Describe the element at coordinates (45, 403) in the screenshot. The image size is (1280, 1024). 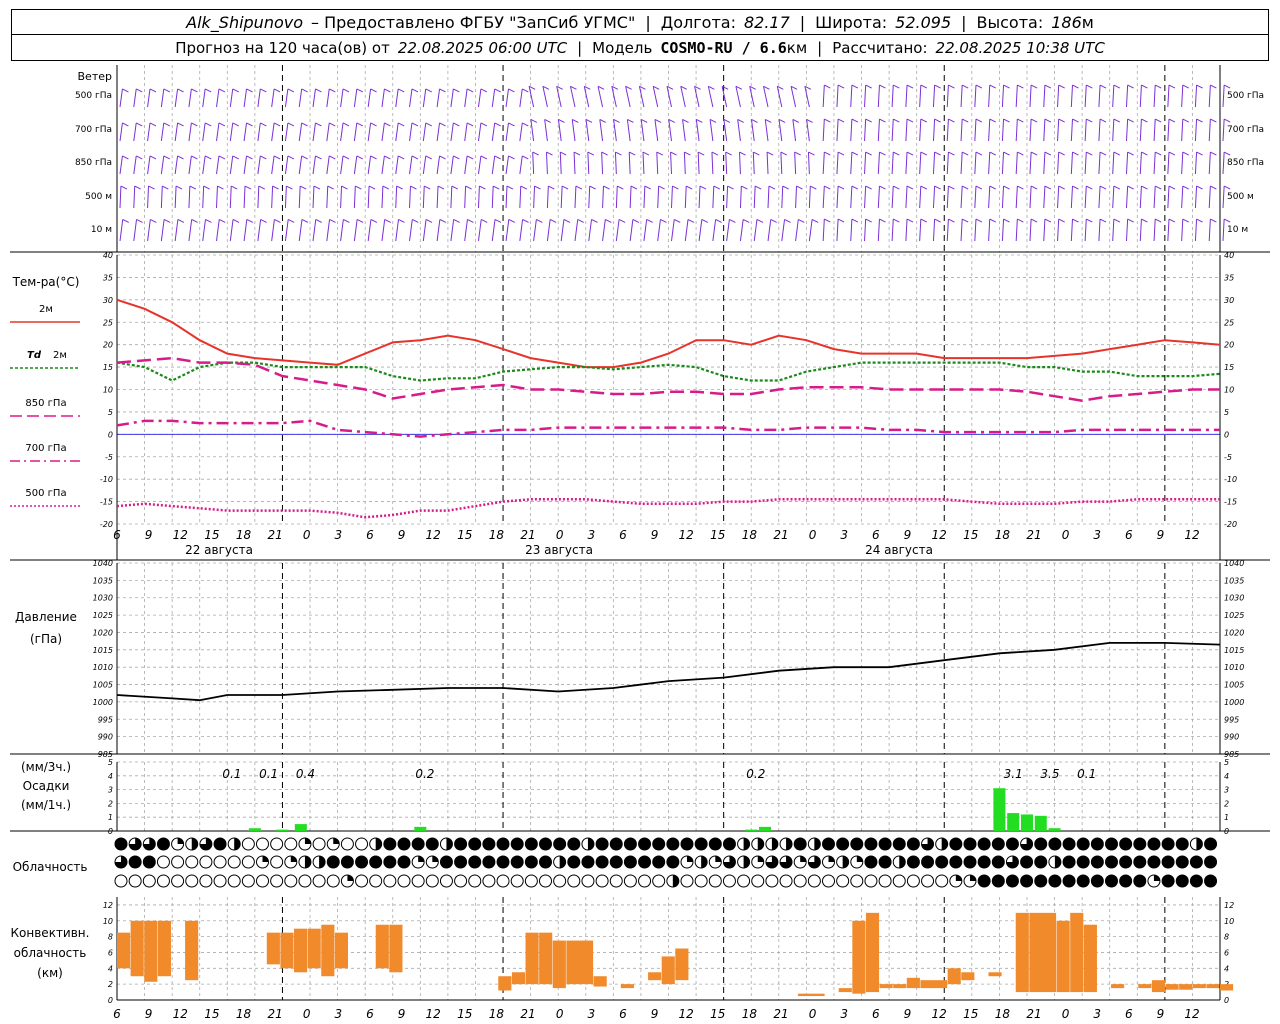
I see `legend-t850-label: 850 гПа` at that location.